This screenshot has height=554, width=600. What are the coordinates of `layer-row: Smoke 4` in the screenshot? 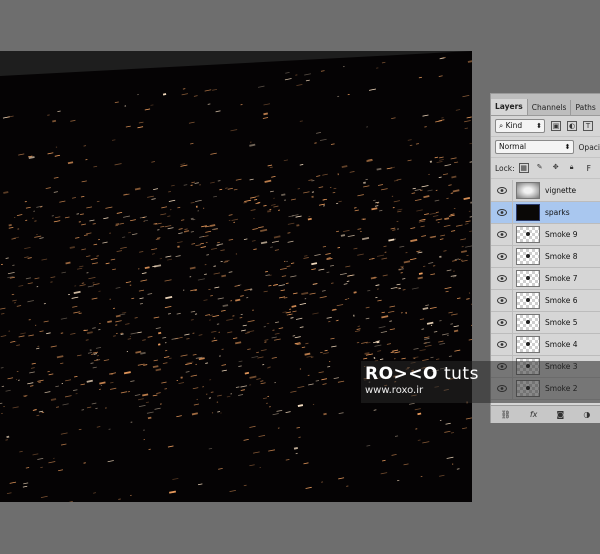 It's located at (545, 344).